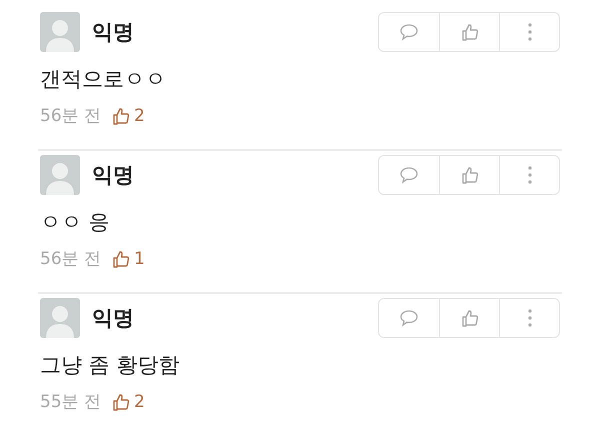 Image resolution: width=600 pixels, height=430 pixels. Describe the element at coordinates (71, 402) in the screenshot. I see `timestamp: 55분 전` at that location.